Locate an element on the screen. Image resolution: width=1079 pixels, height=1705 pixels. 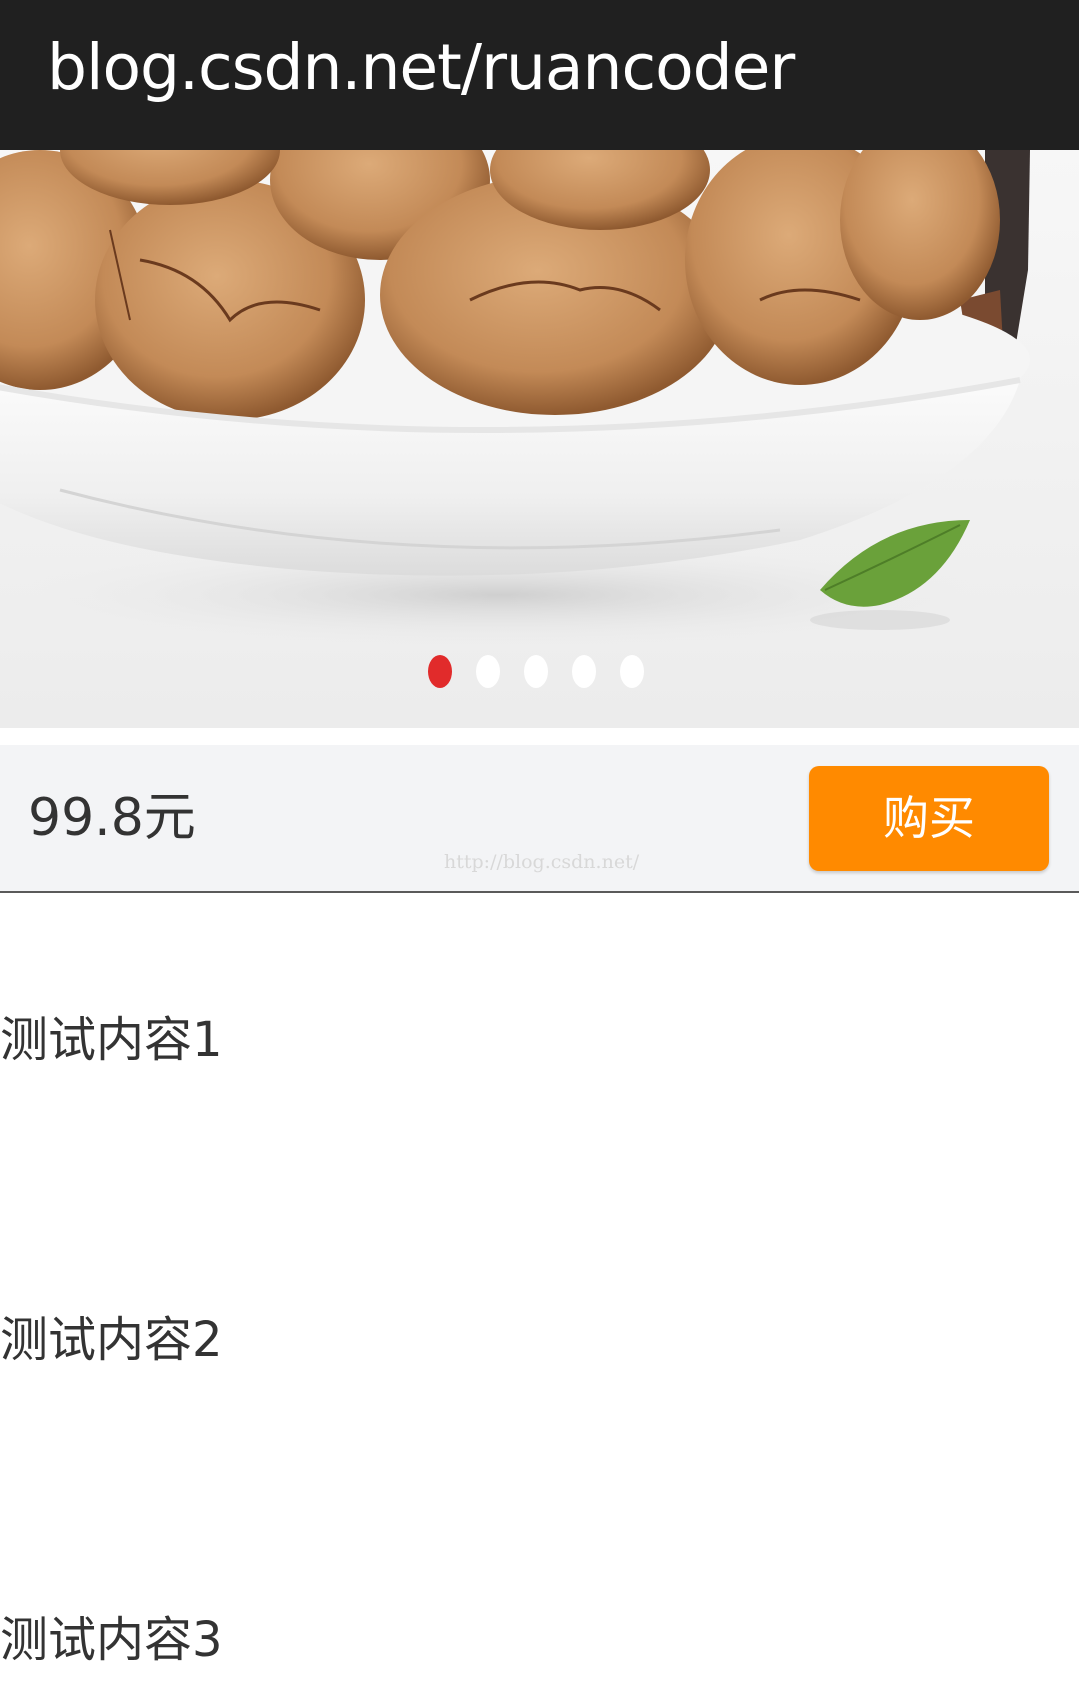
list-item: 测试内容2 is located at coordinates (111, 1340).